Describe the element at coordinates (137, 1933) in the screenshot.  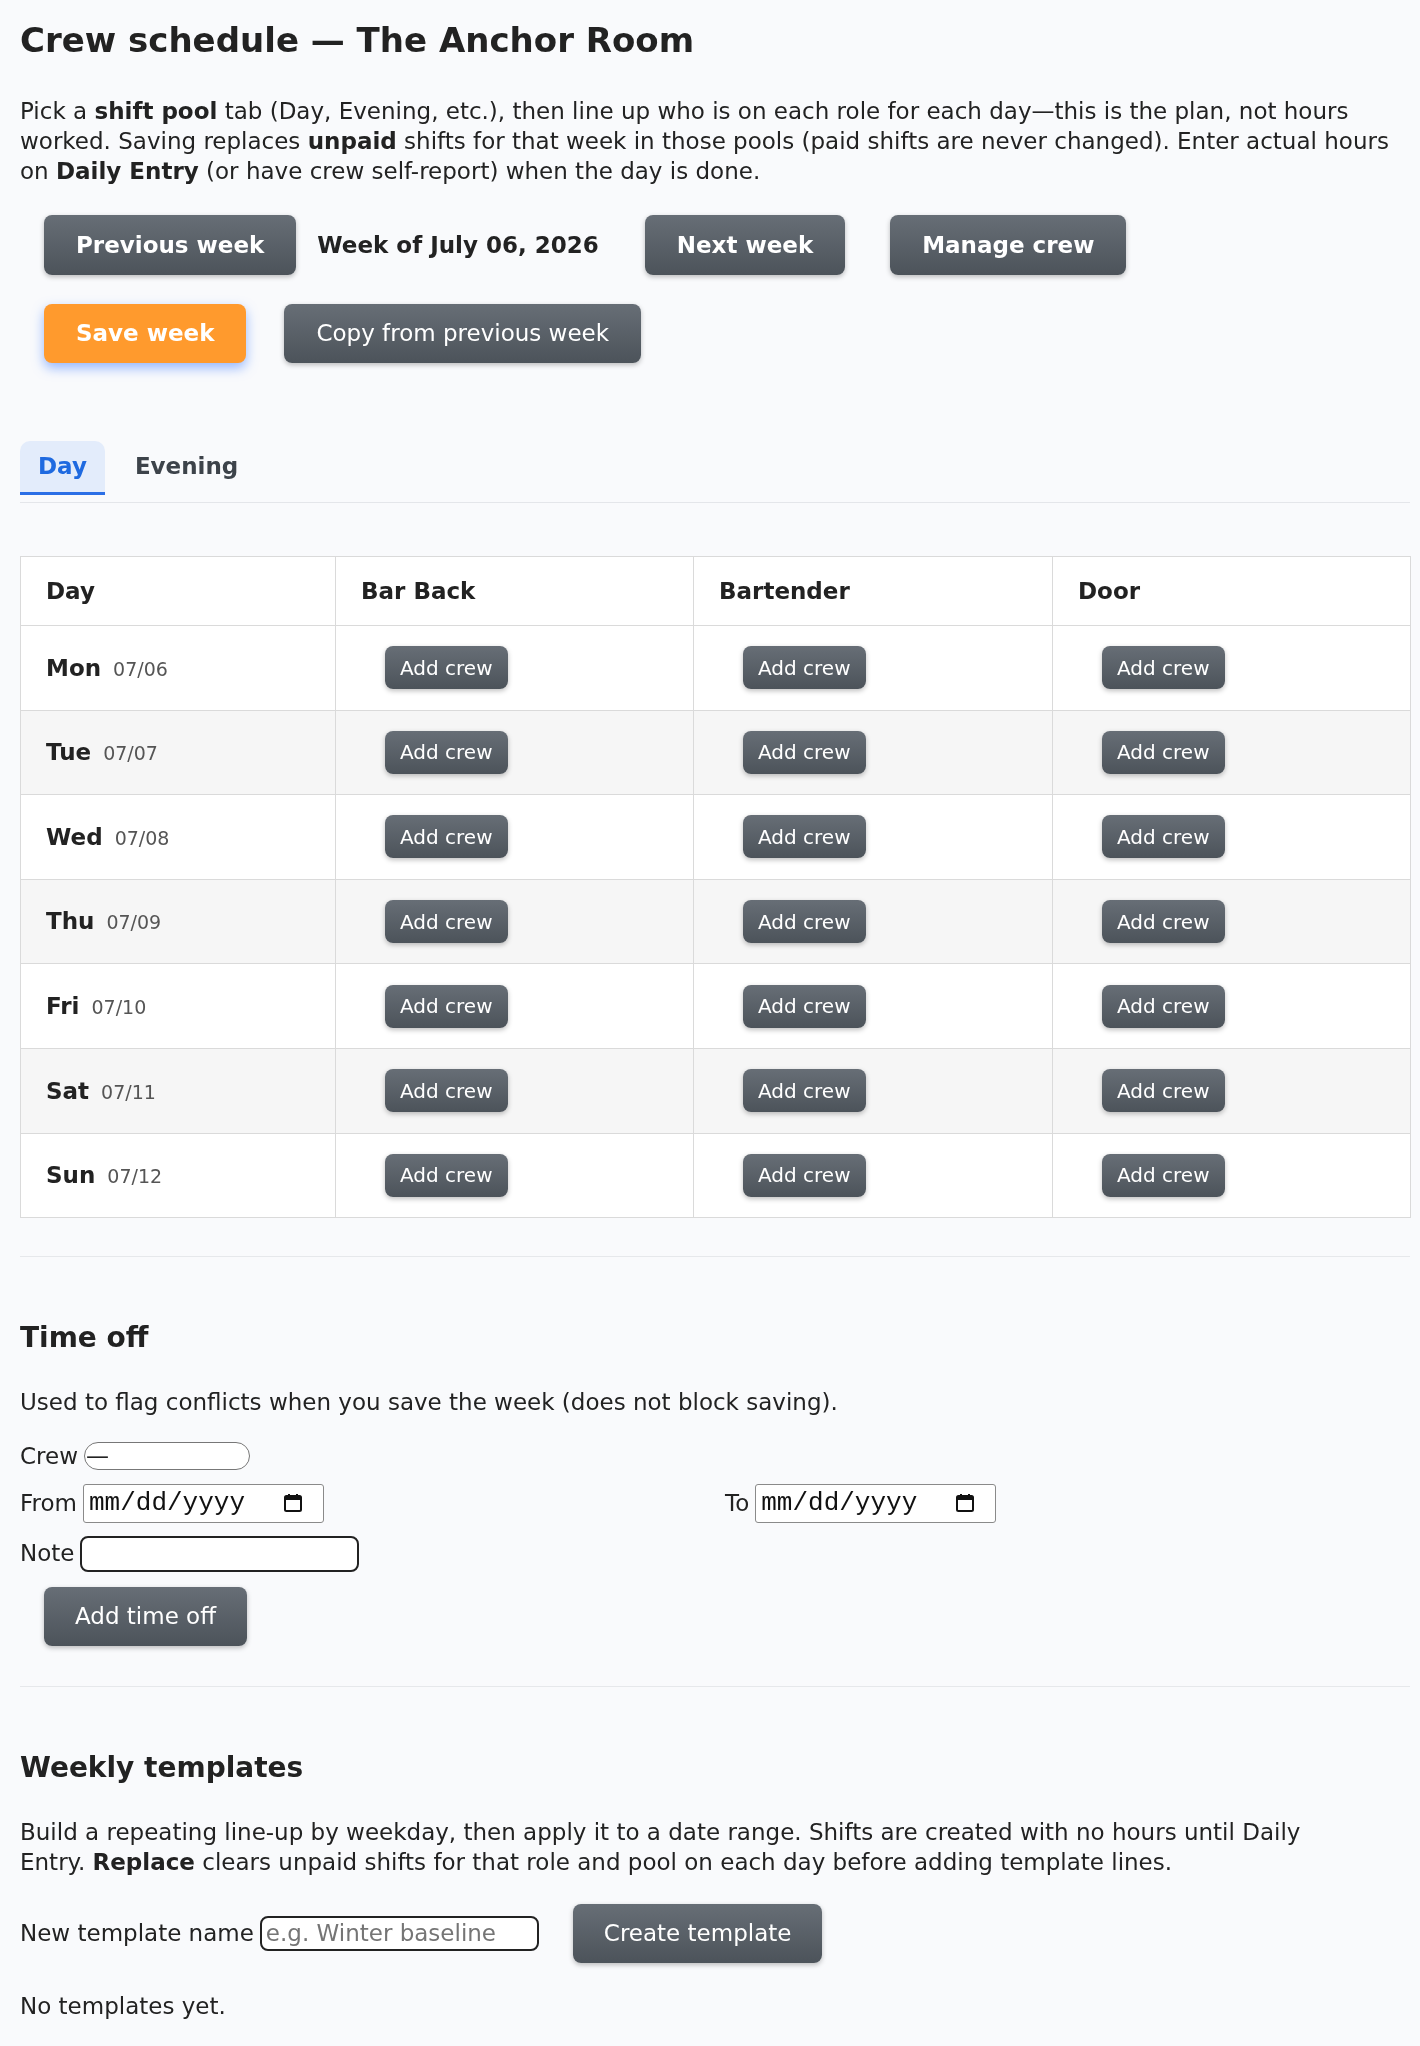
I see `template-name-label: New template name` at that location.